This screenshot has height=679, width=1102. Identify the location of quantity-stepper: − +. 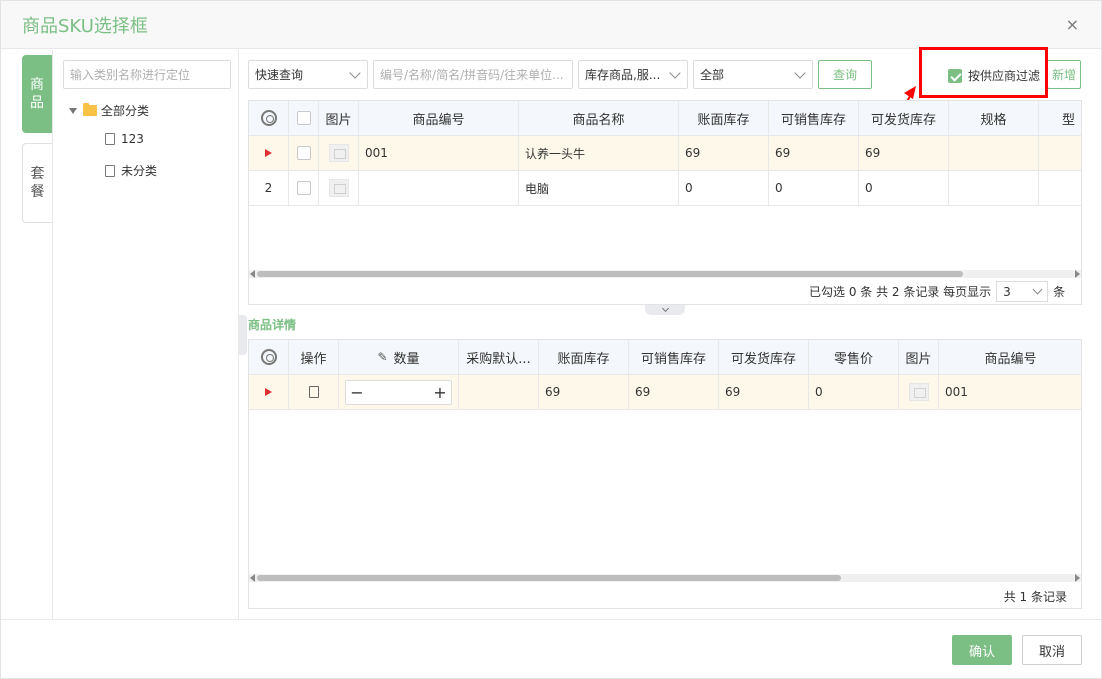
(398, 392).